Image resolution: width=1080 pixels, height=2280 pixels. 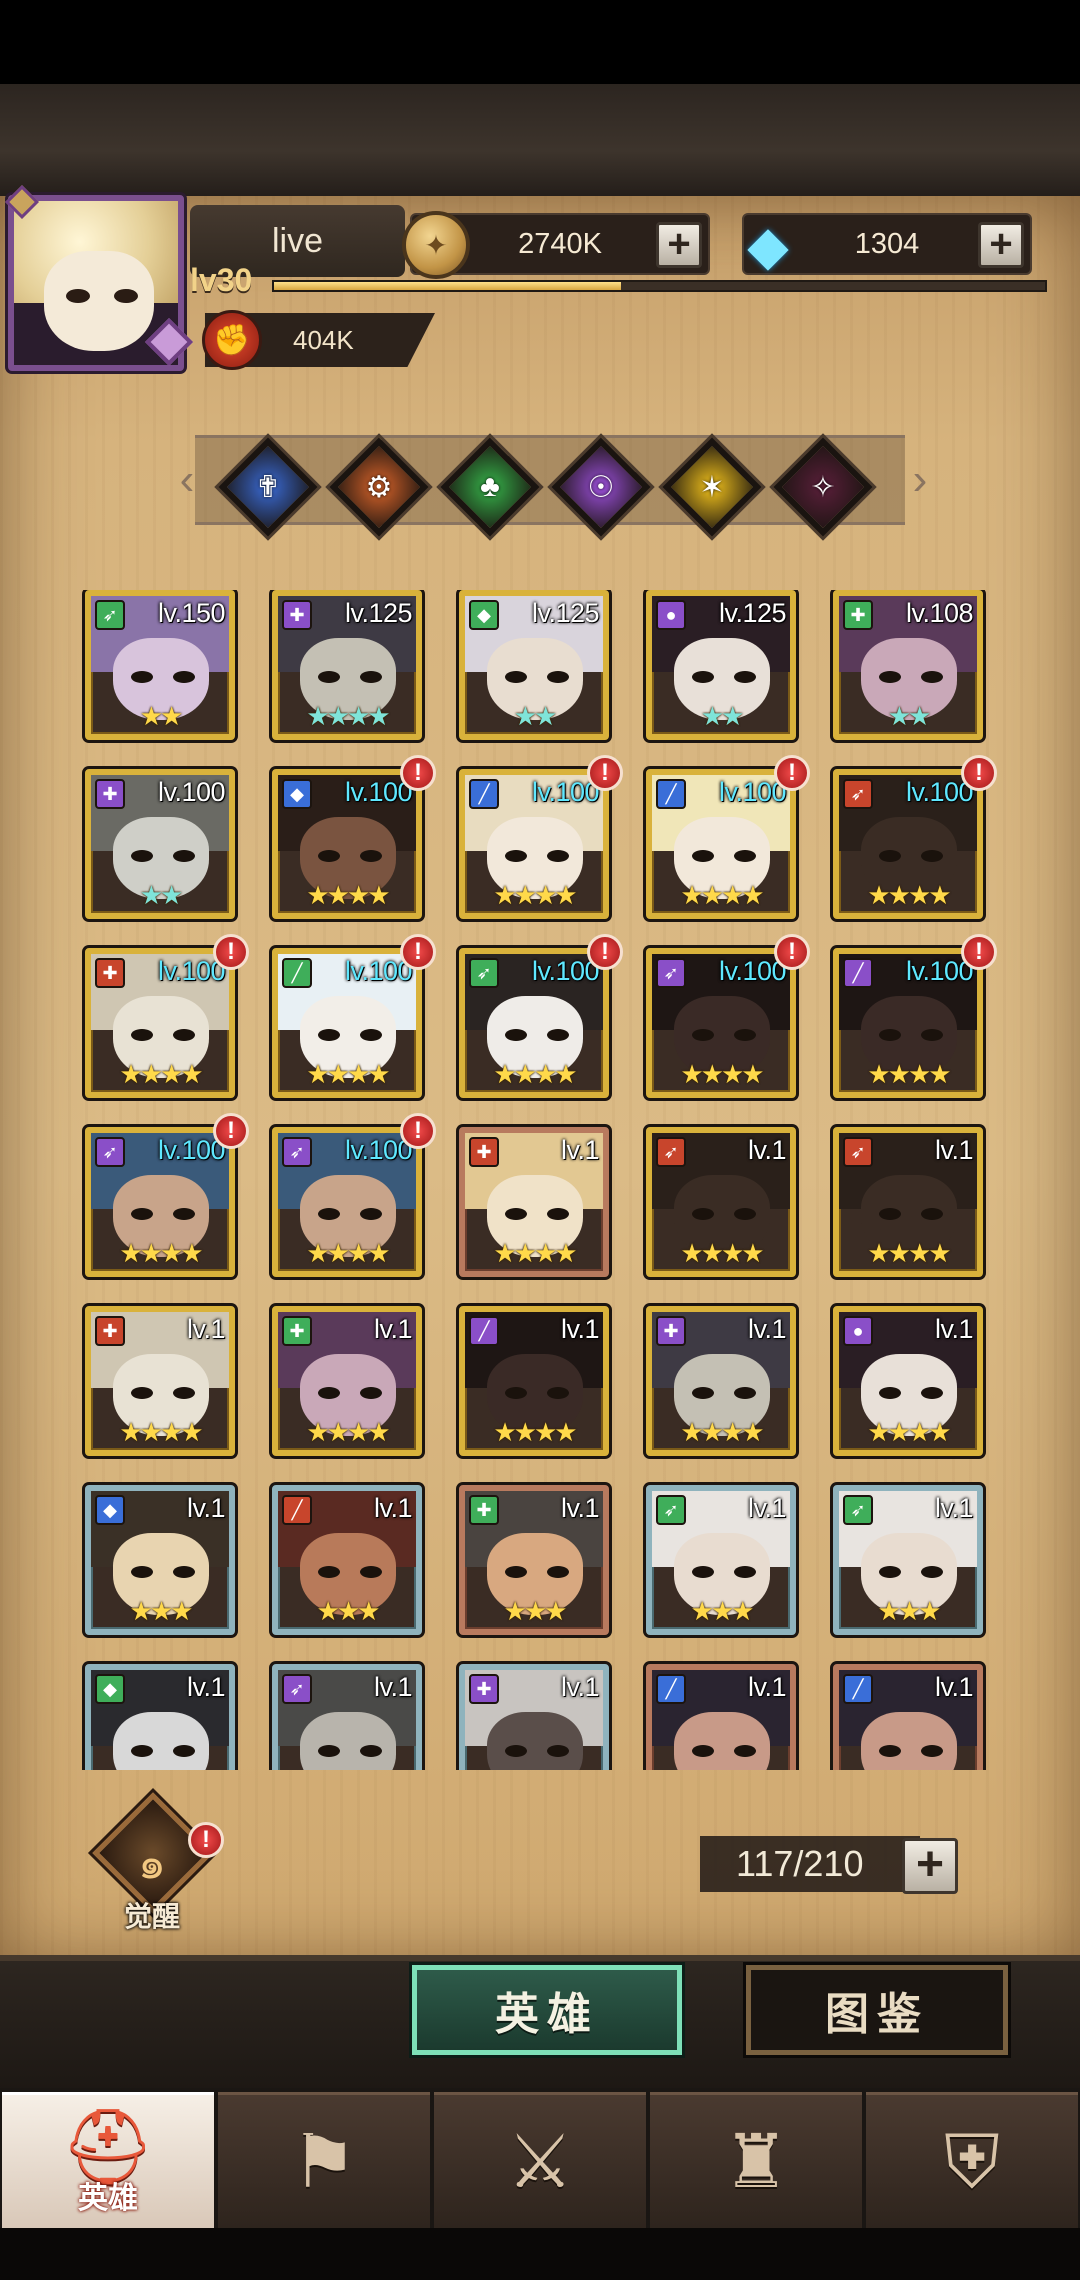 I want to click on nav-battle: ⚔, so click(x=540, y=2160).